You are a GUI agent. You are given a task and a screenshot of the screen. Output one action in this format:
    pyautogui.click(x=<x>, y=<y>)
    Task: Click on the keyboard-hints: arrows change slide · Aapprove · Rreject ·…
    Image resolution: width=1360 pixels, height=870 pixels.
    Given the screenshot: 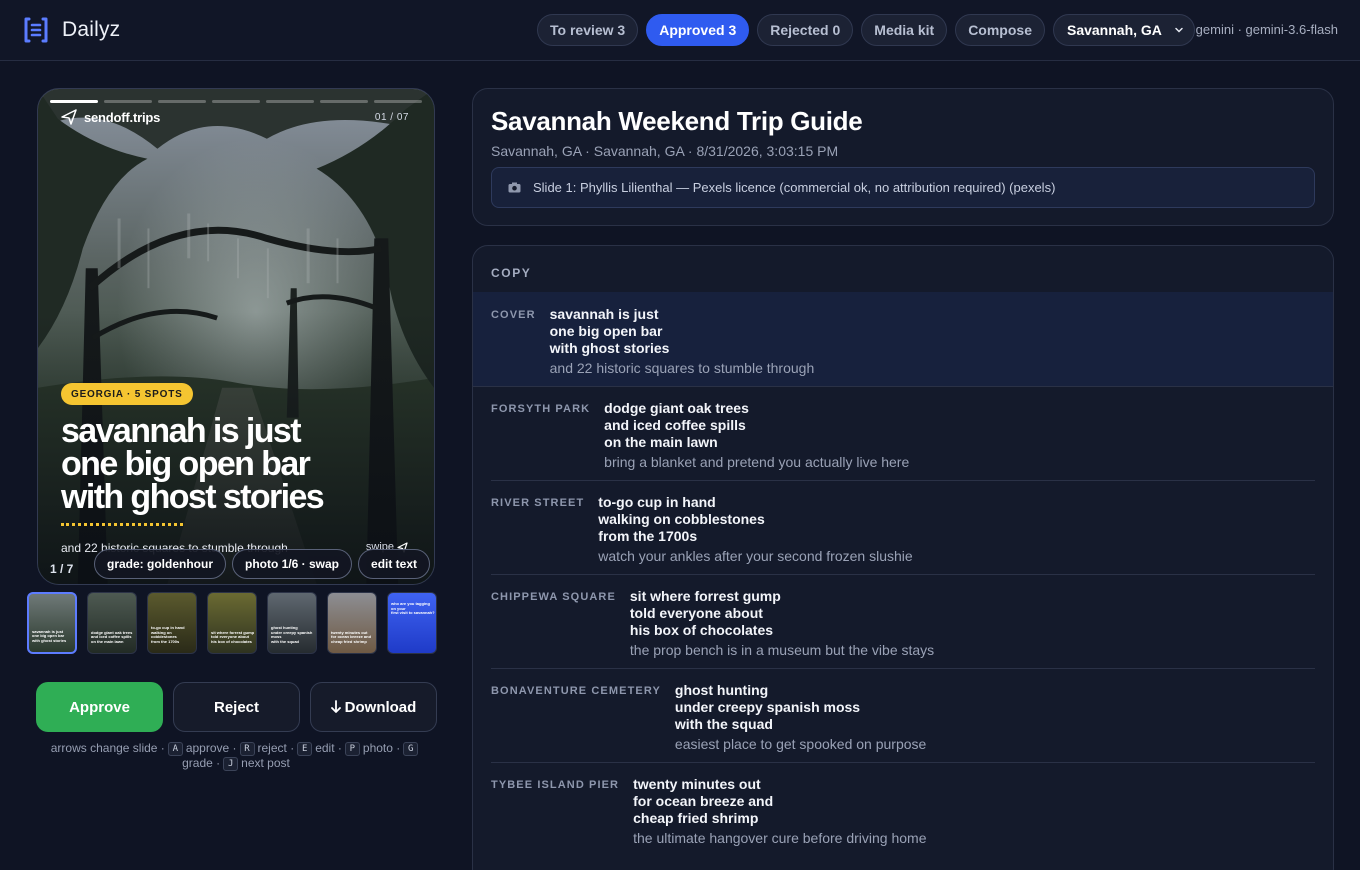 What is the action you would take?
    pyautogui.click(x=236, y=756)
    